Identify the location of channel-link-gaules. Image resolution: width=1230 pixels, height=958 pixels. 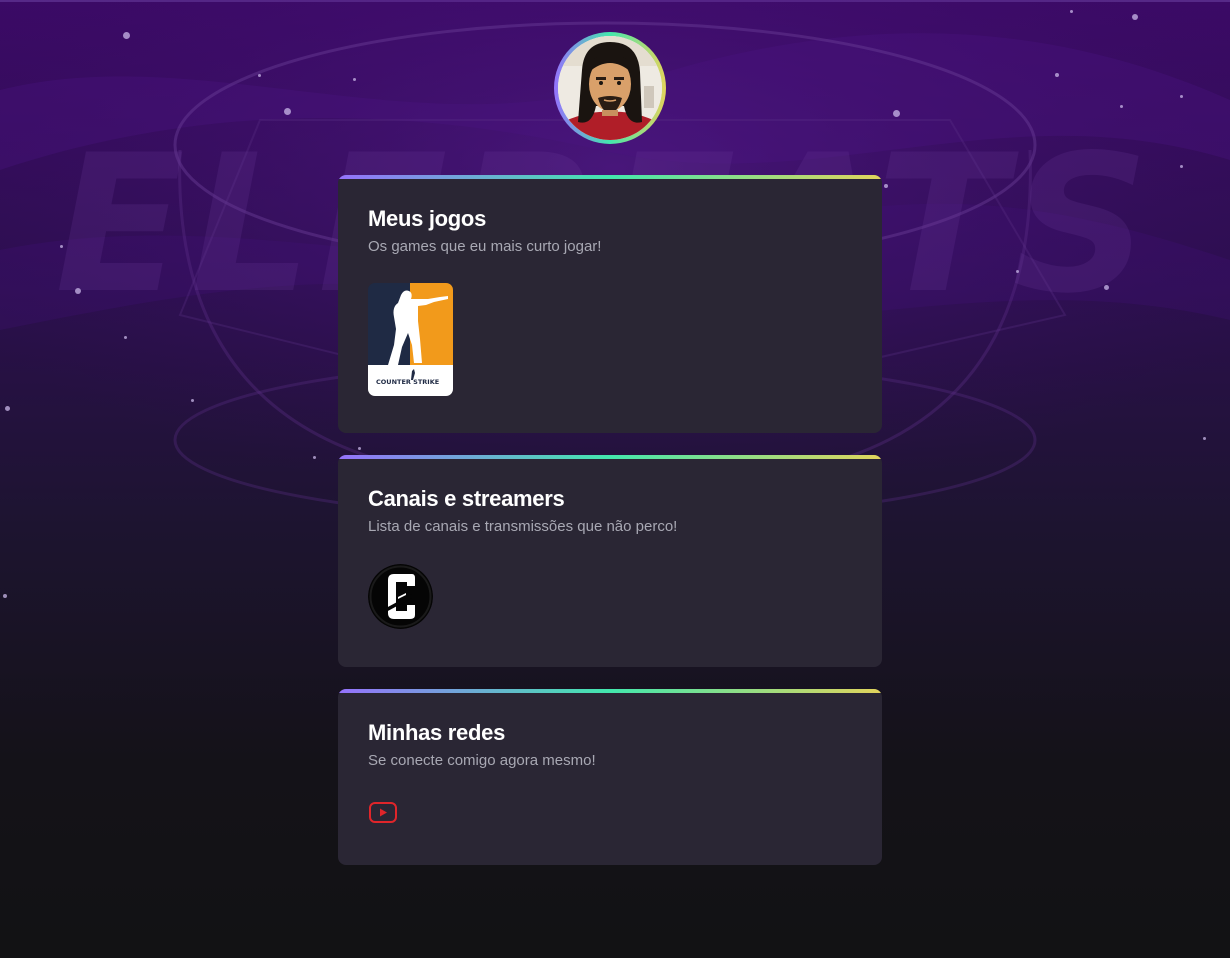
(400, 596).